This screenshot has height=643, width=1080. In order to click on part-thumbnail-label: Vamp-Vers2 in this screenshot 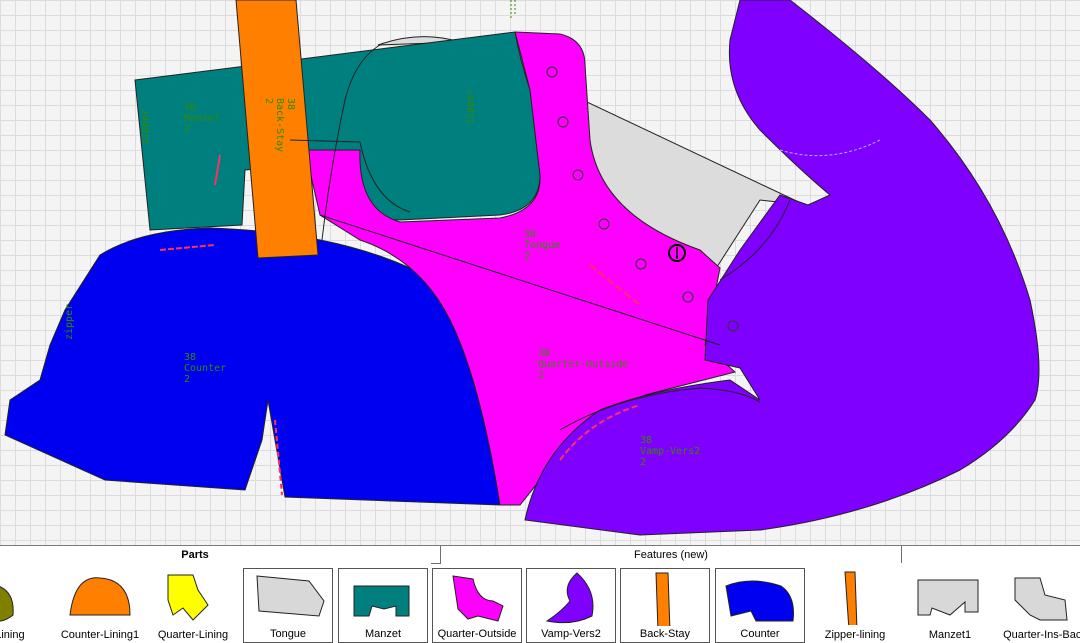, I will do `click(571, 634)`.